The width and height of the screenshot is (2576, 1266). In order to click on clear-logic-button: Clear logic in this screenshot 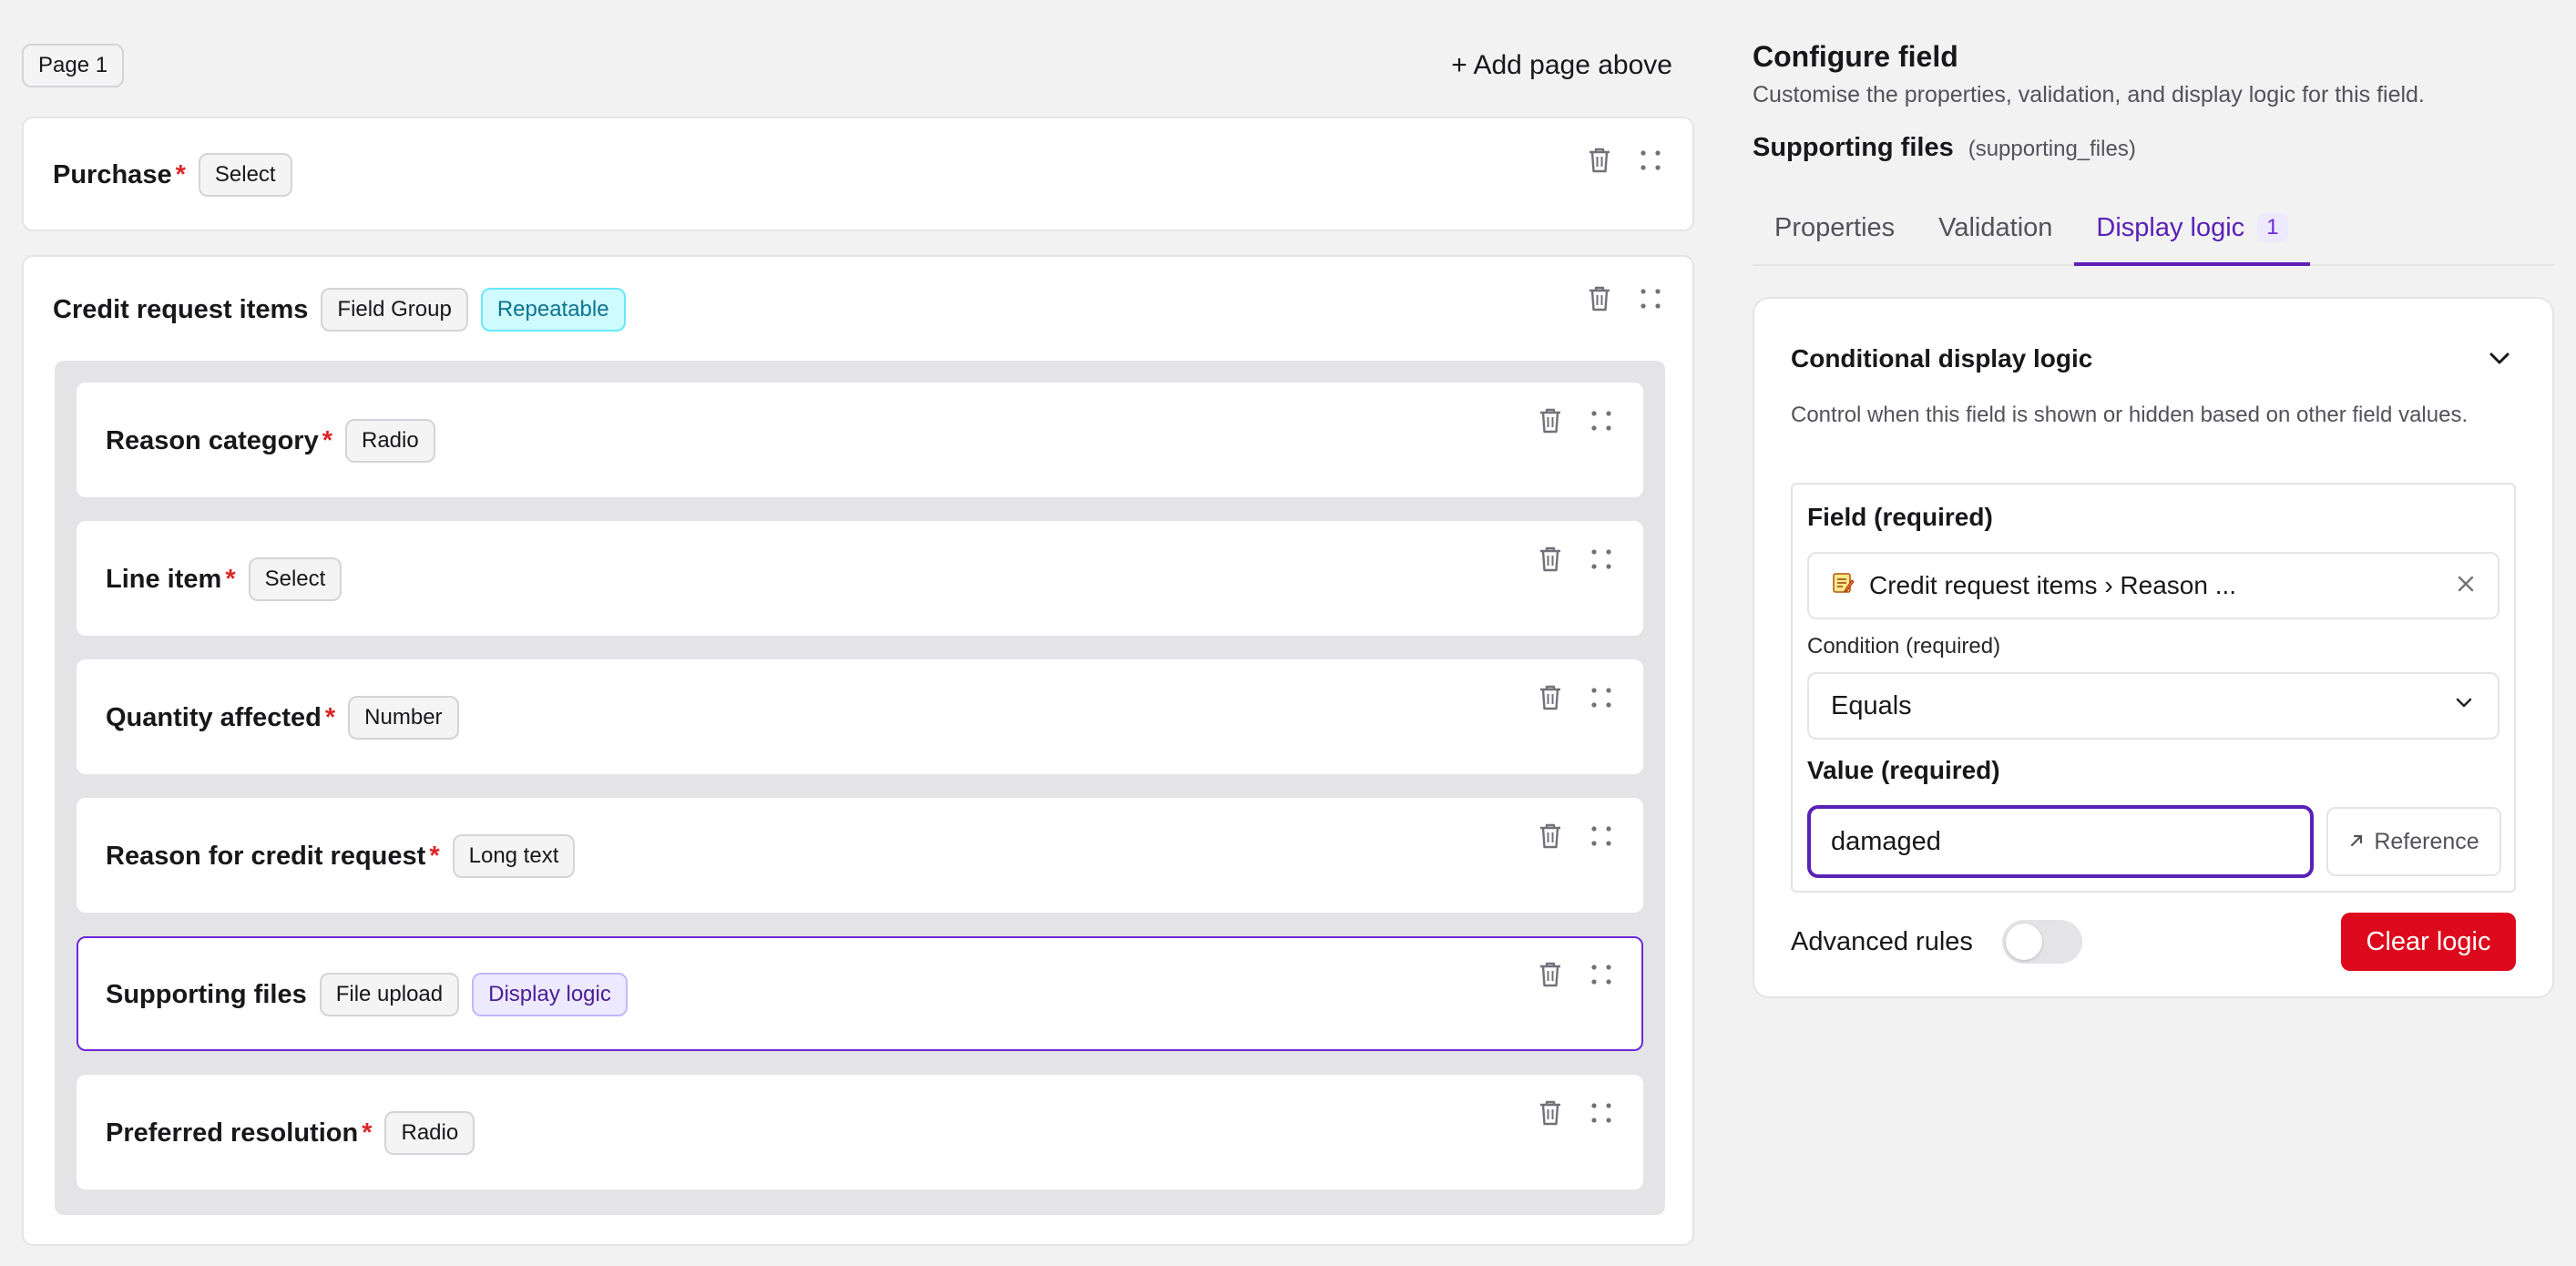, I will do `click(2428, 942)`.